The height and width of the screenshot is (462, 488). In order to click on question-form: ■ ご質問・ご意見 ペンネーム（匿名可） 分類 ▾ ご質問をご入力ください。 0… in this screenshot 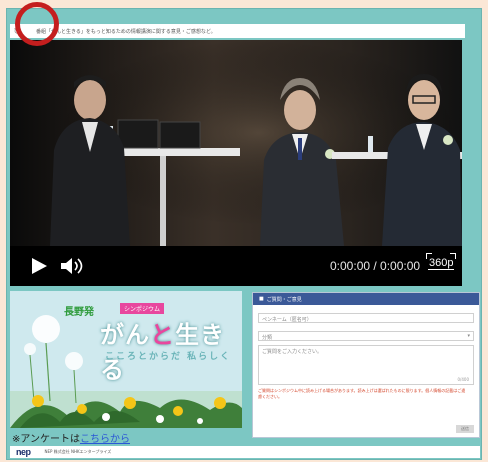, I will do `click(366, 365)`.